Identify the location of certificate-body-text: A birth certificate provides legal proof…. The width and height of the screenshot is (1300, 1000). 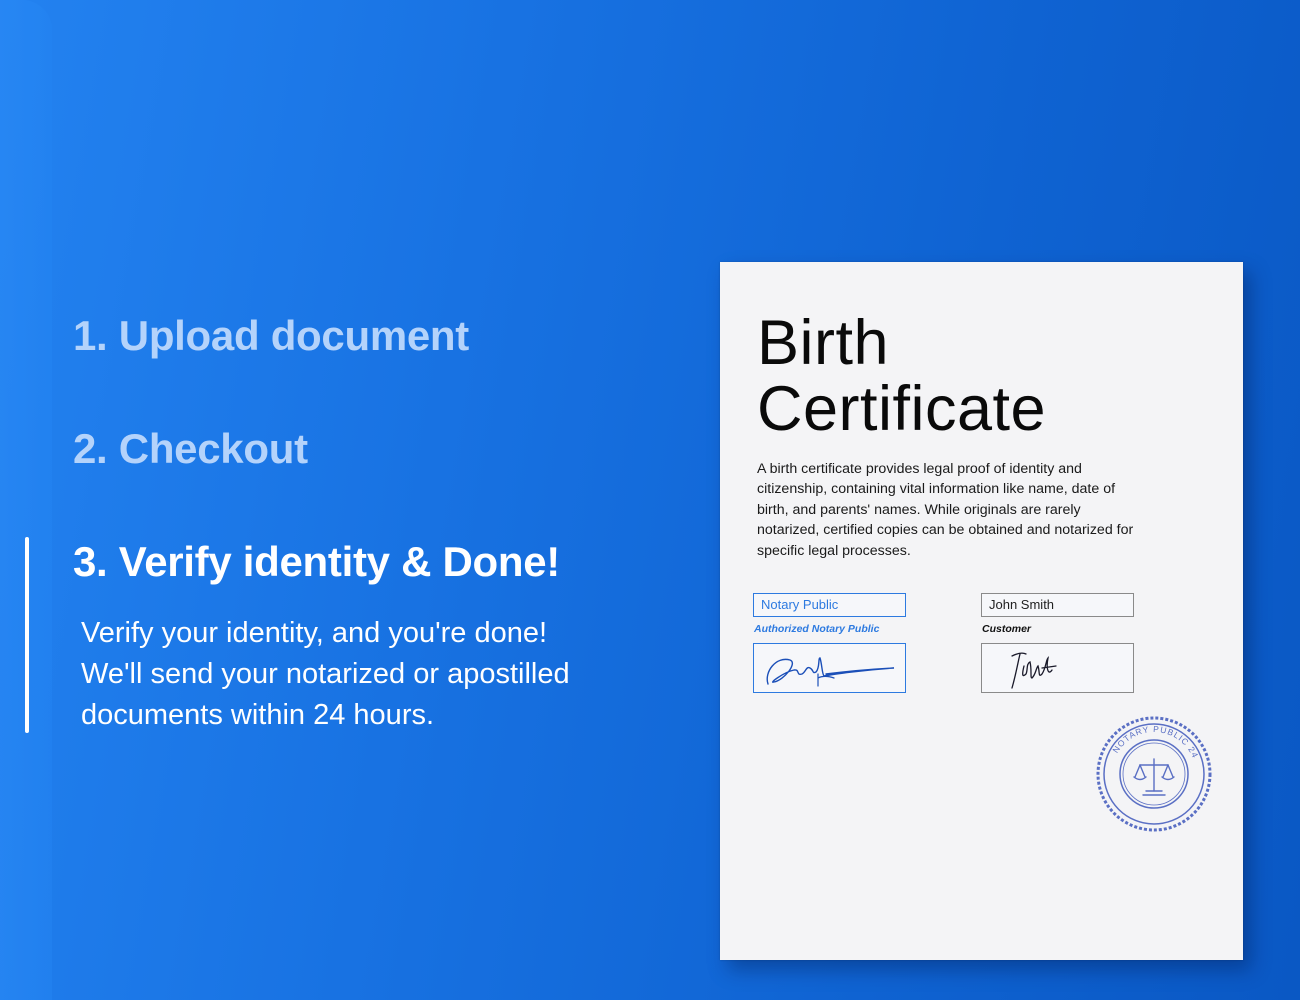
(945, 510).